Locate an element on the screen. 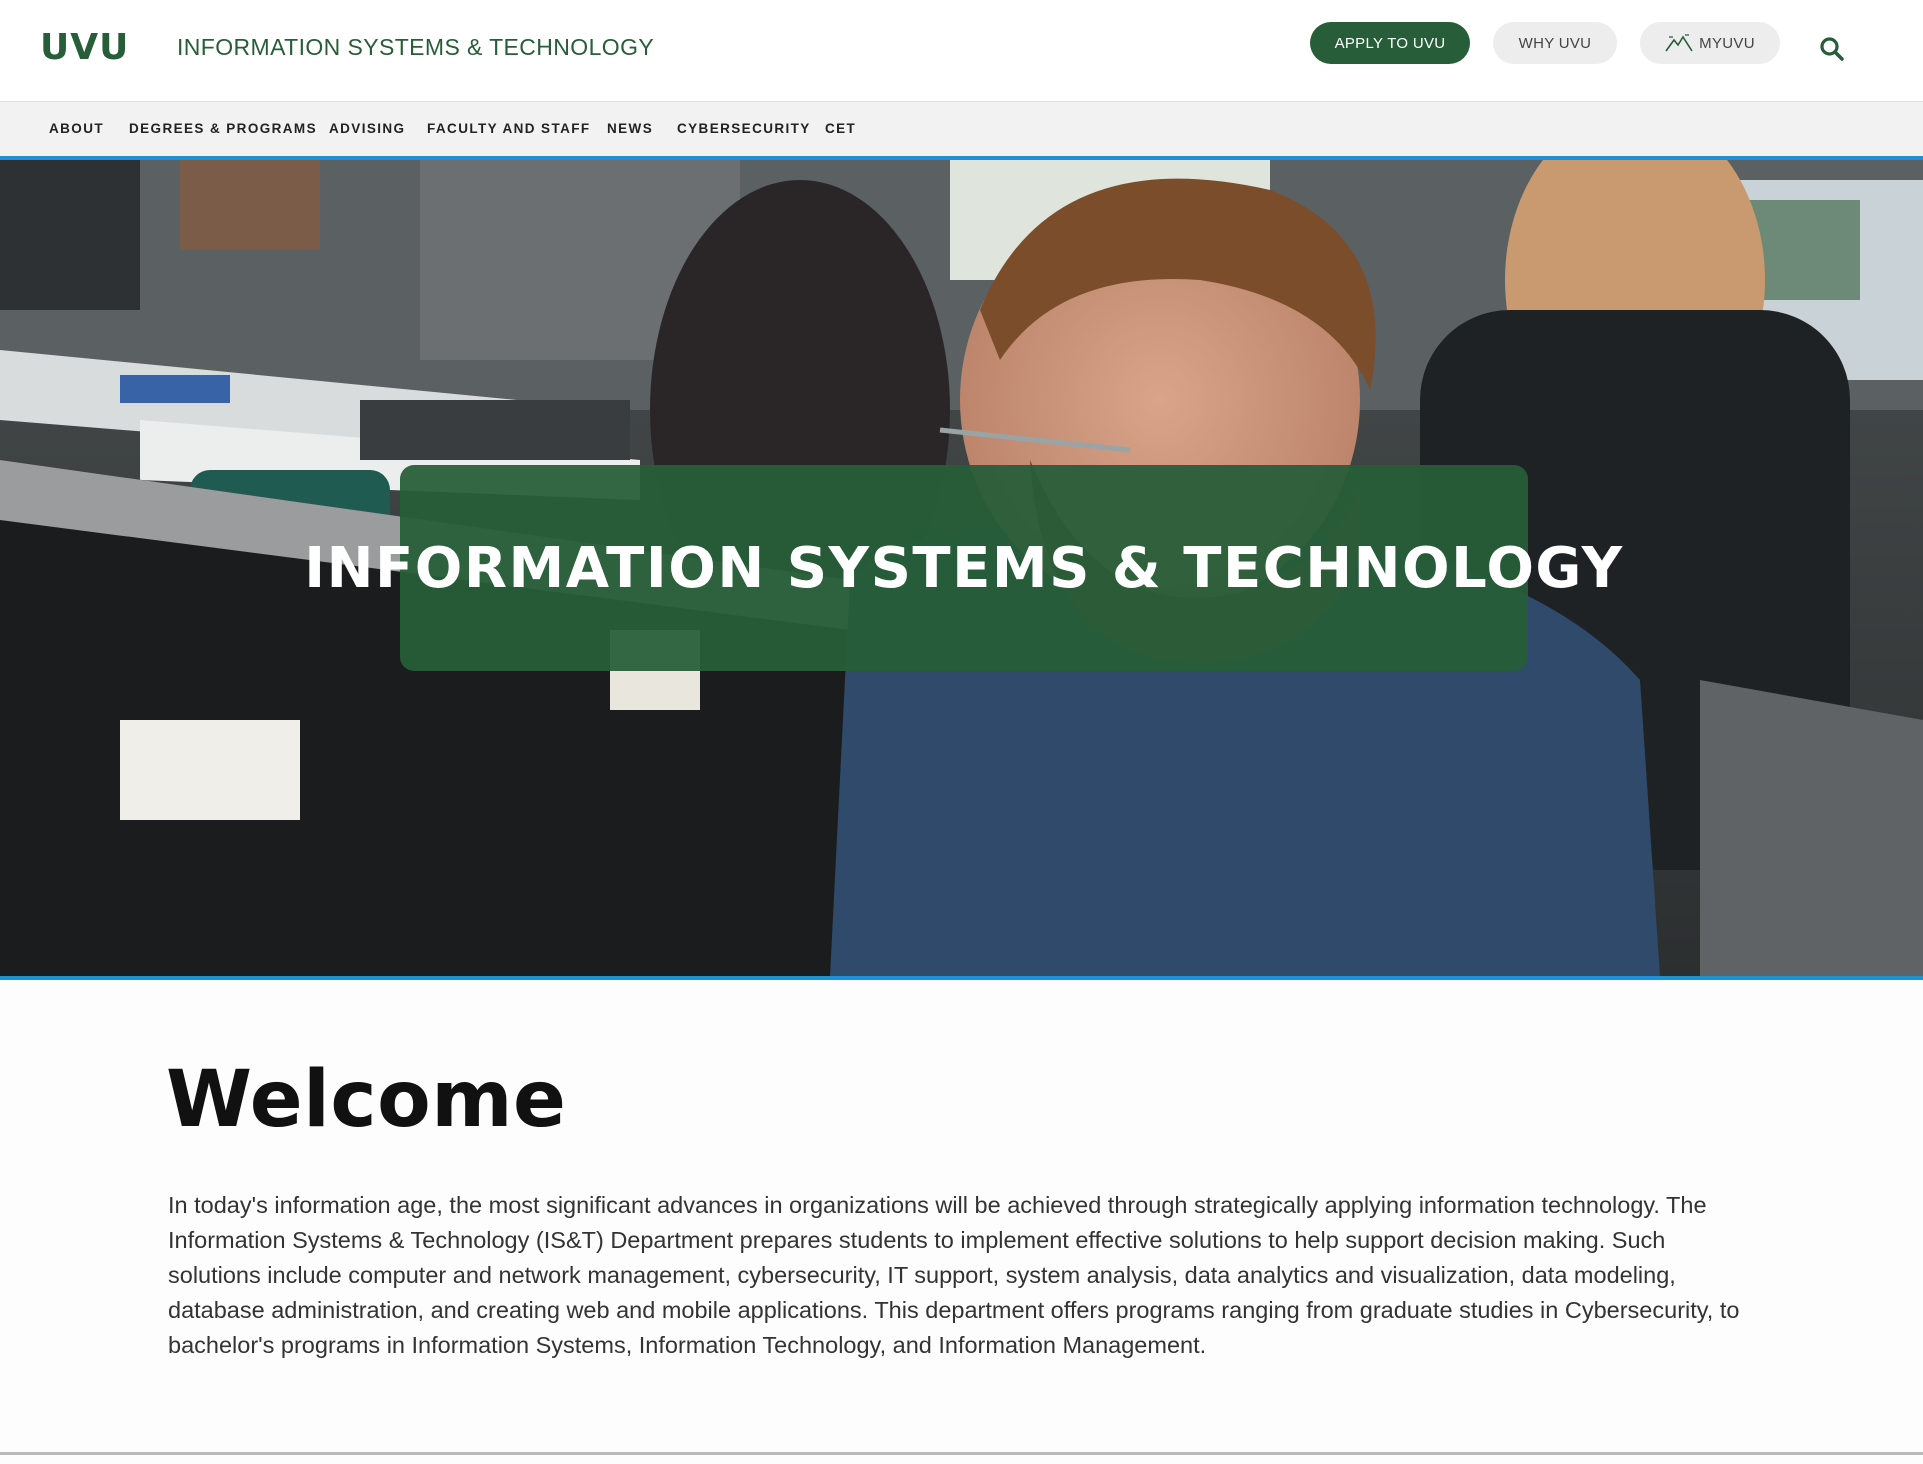 The width and height of the screenshot is (1923, 1464). nav-item-cet: CET is located at coordinates (840, 129).